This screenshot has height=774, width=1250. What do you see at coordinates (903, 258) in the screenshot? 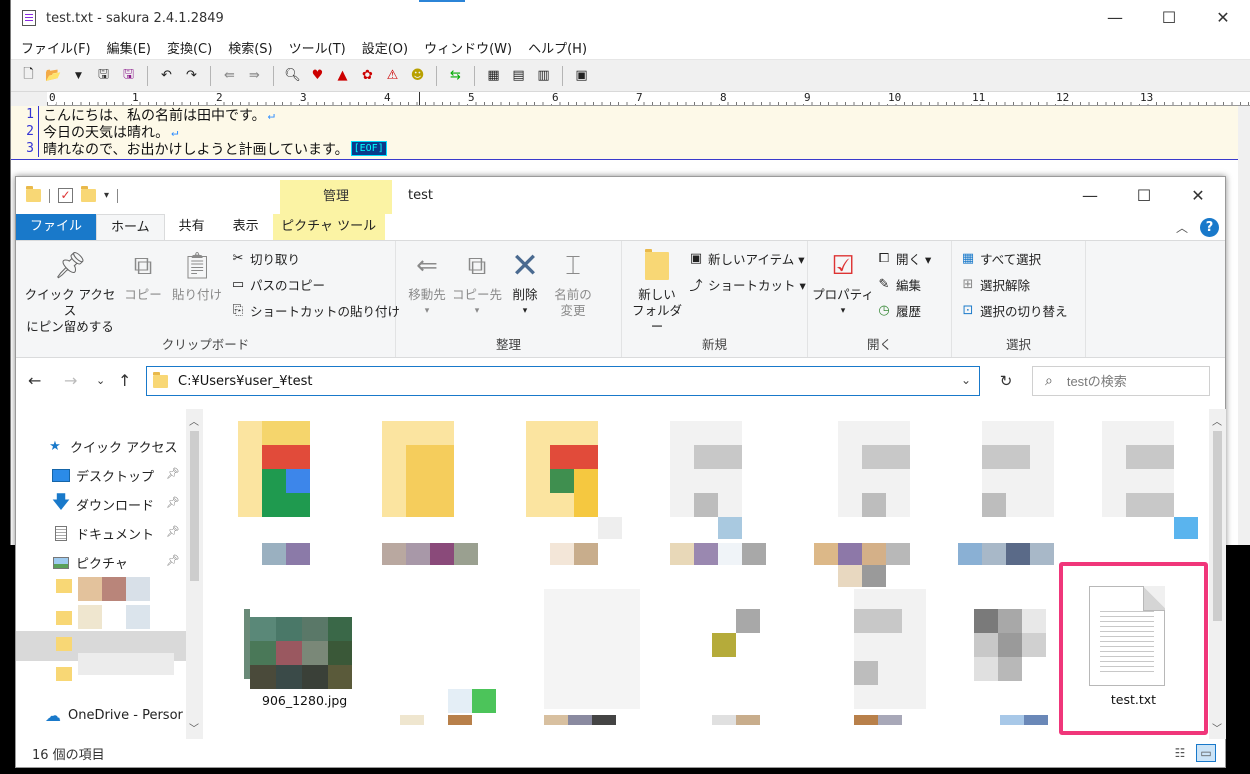
I see `open-button: ⧠ 開く ▾` at bounding box center [903, 258].